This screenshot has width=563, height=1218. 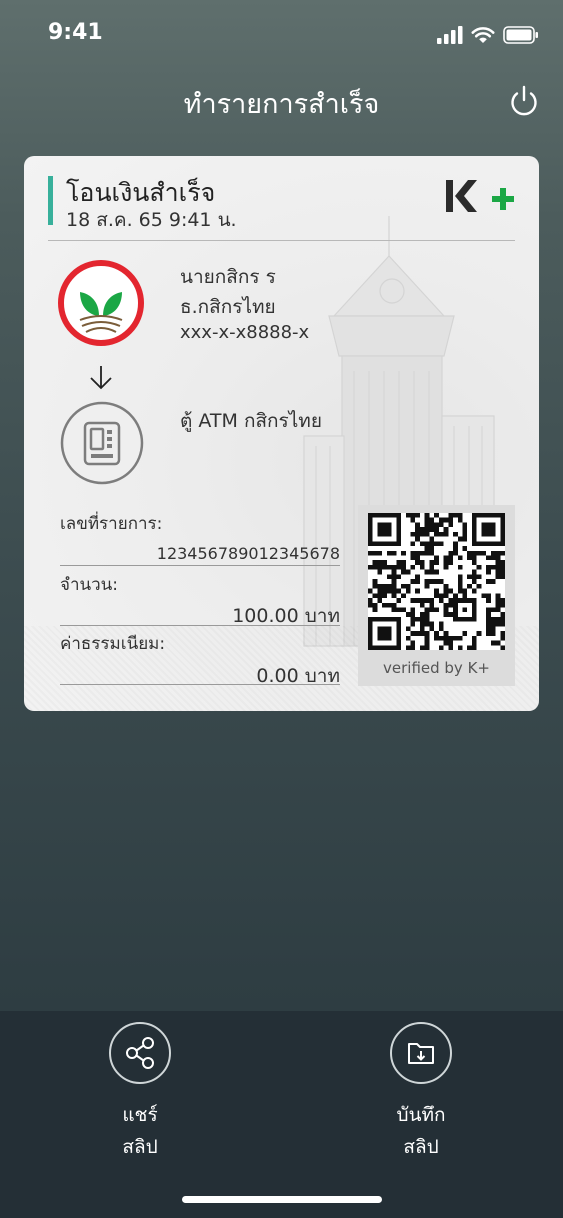 What do you see at coordinates (450, 35) in the screenshot?
I see `signal-icon` at bounding box center [450, 35].